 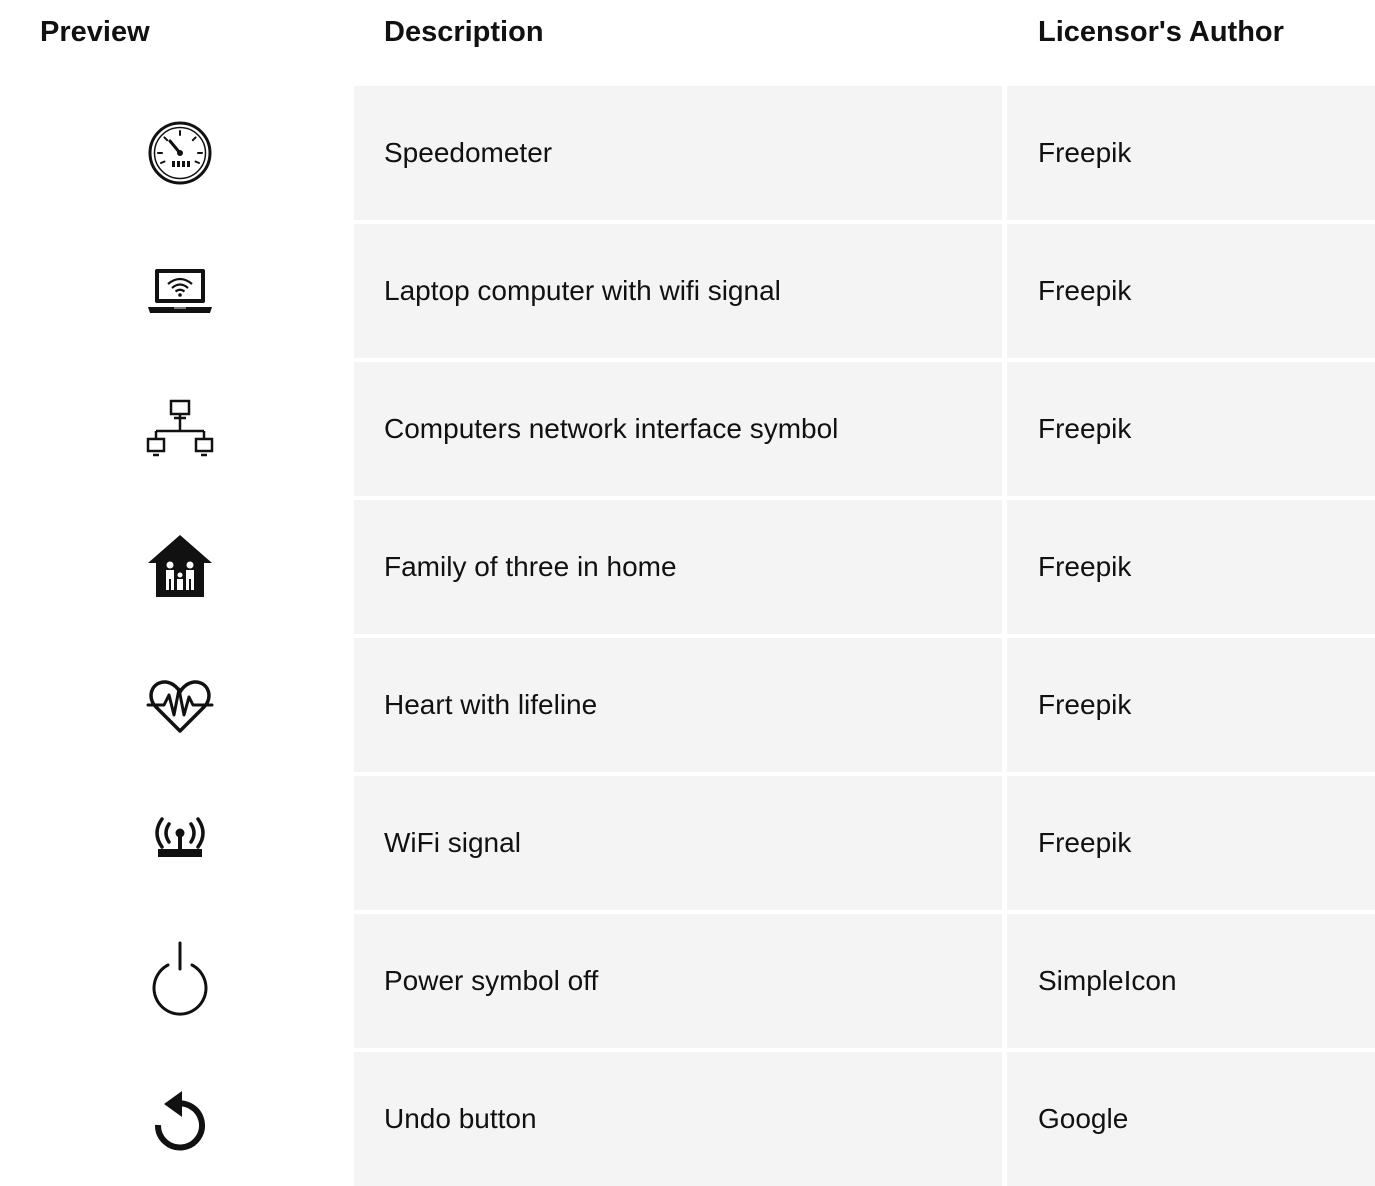 What do you see at coordinates (180, 981) in the screenshot?
I see `power-icon` at bounding box center [180, 981].